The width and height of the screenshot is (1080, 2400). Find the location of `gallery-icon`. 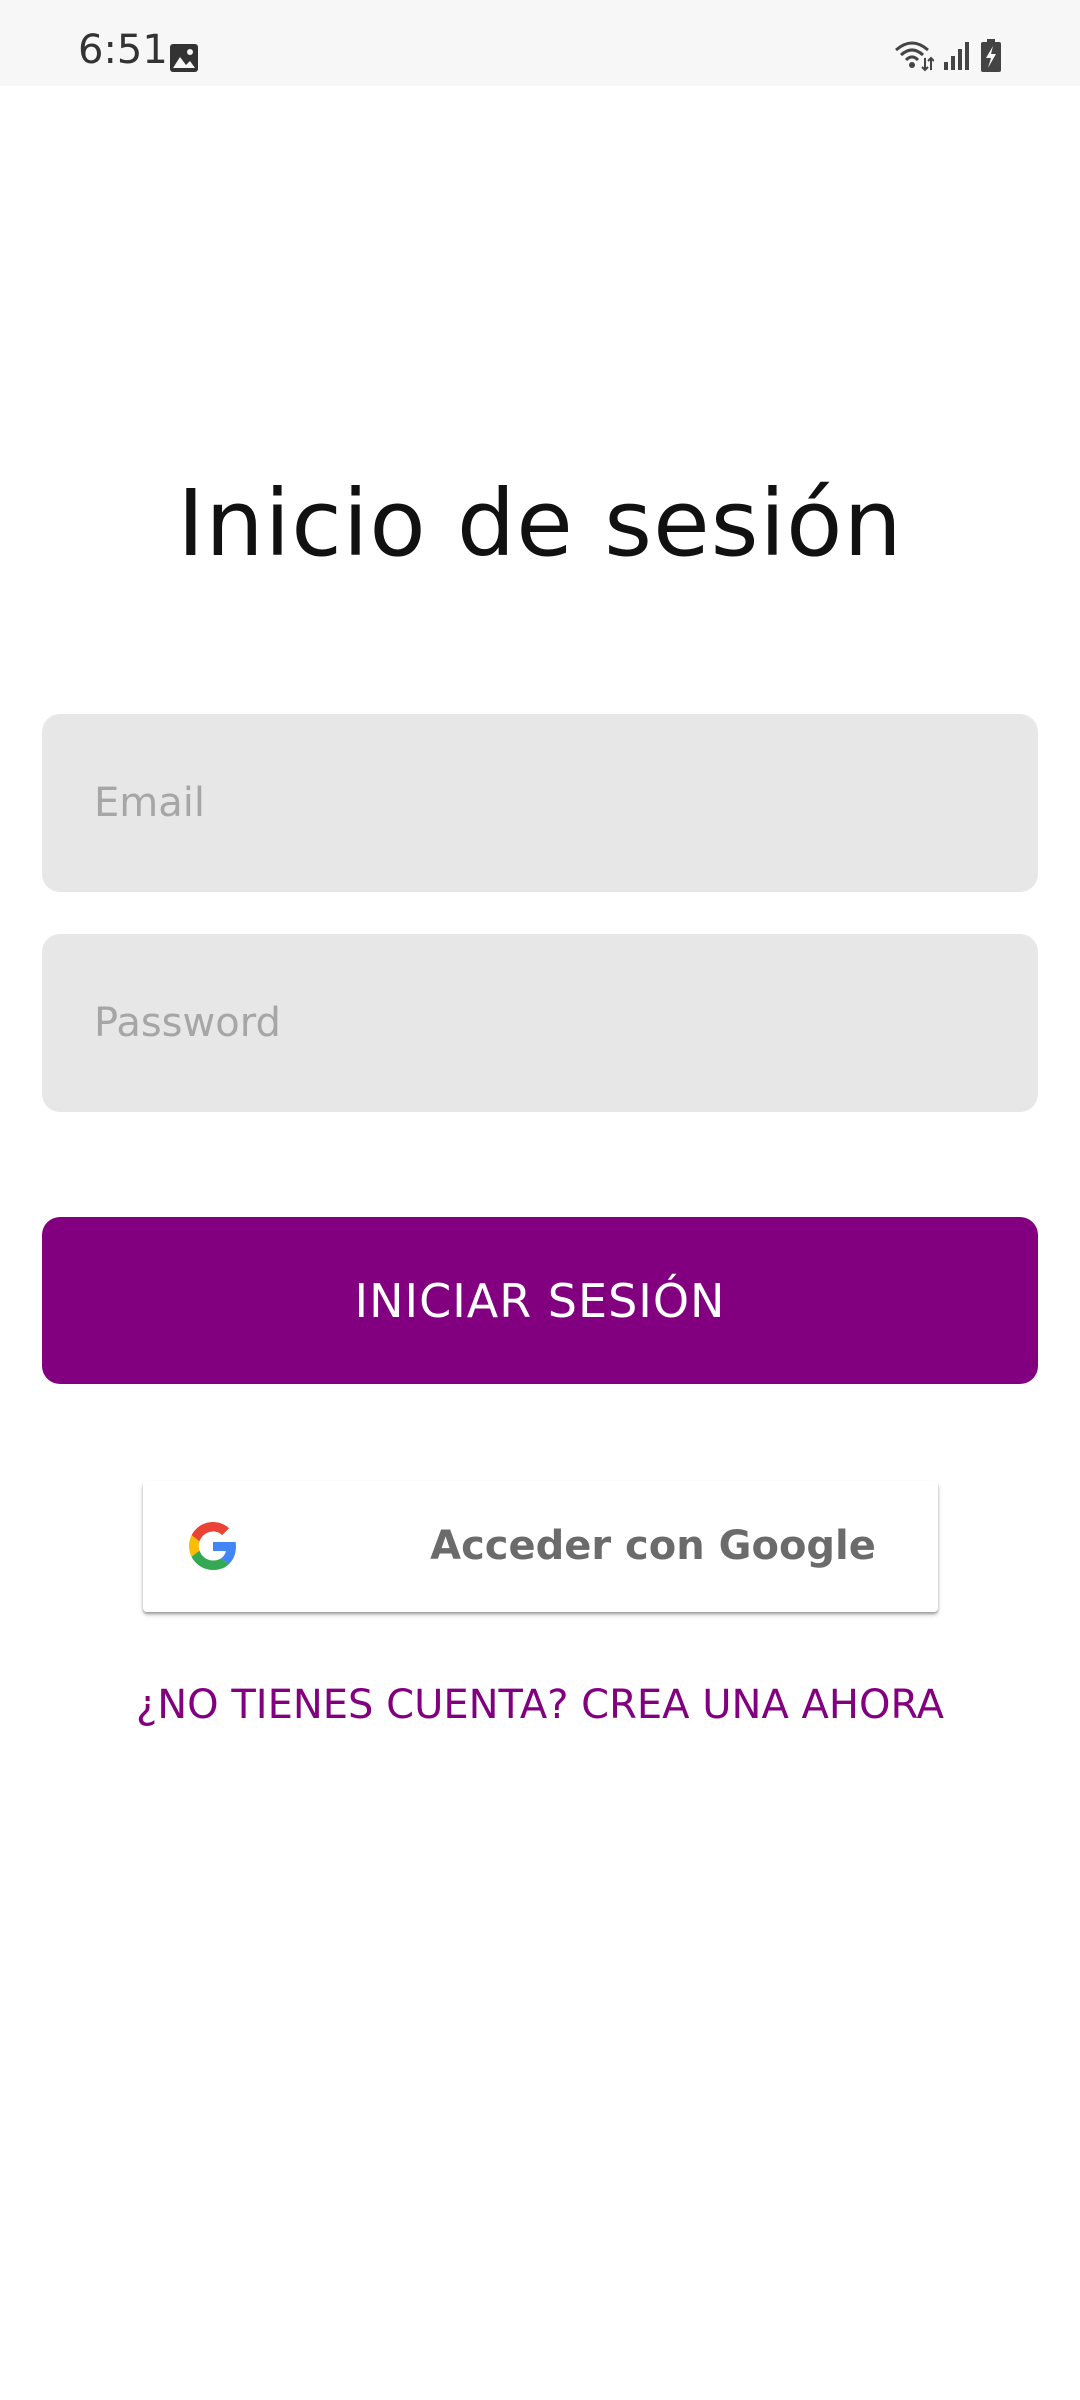

gallery-icon is located at coordinates (184, 58).